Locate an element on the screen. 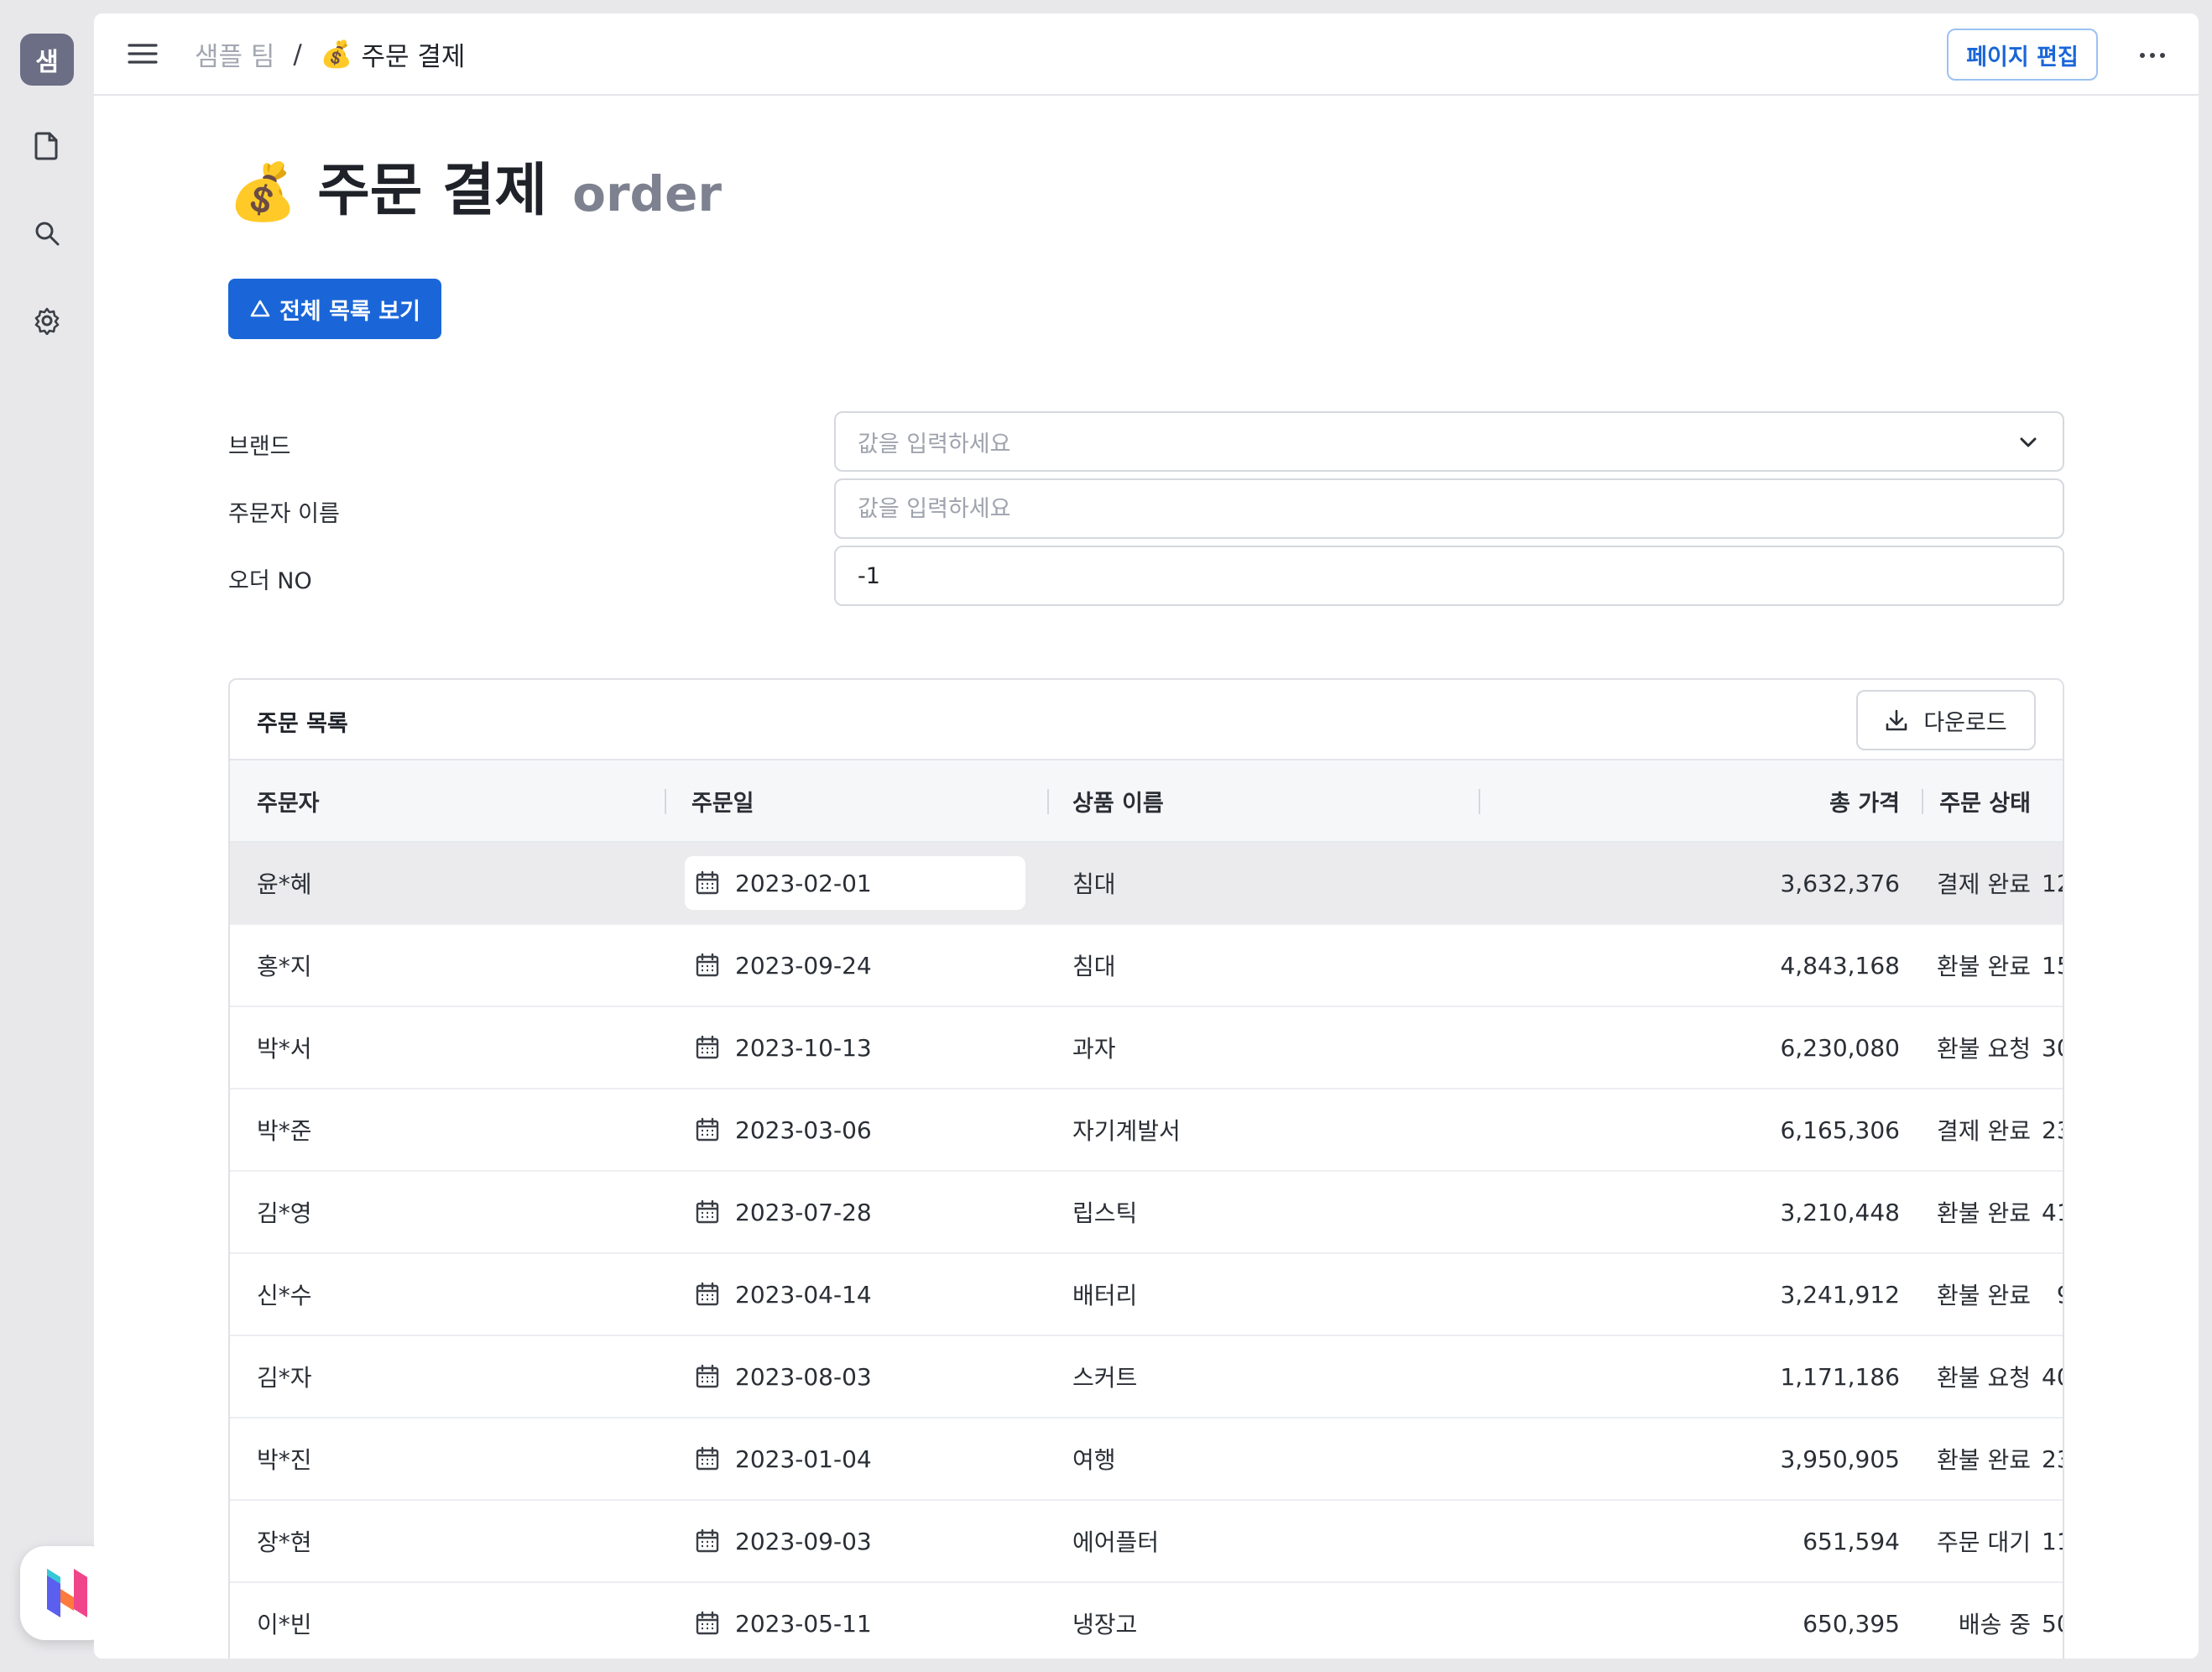 This screenshot has height=1672, width=2212. view-all-label: 전체 목록 보기 is located at coordinates (349, 312).